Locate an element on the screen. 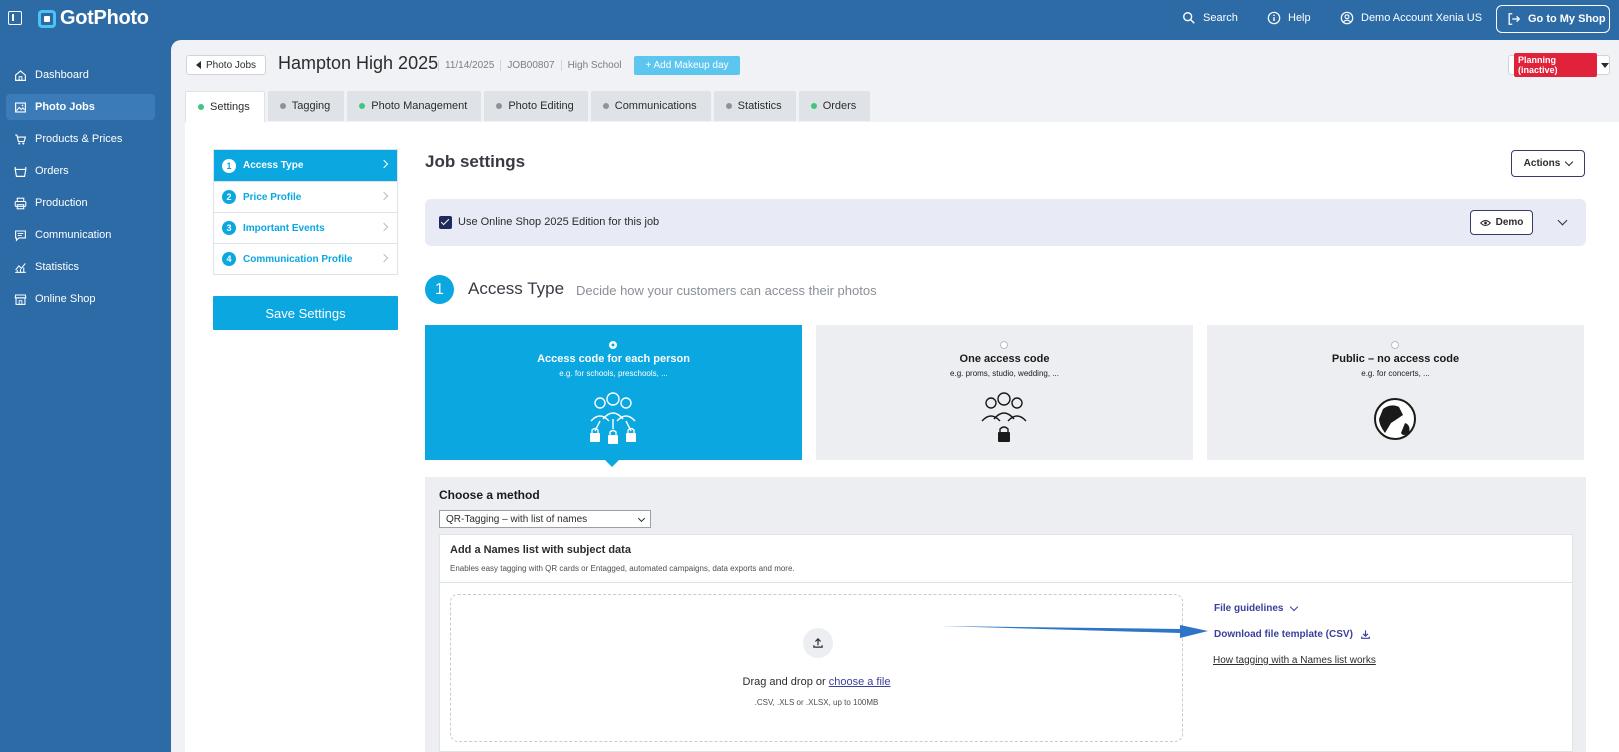 Image resolution: width=1619 pixels, height=752 pixels. method-title: Choose a method is located at coordinates (489, 495).